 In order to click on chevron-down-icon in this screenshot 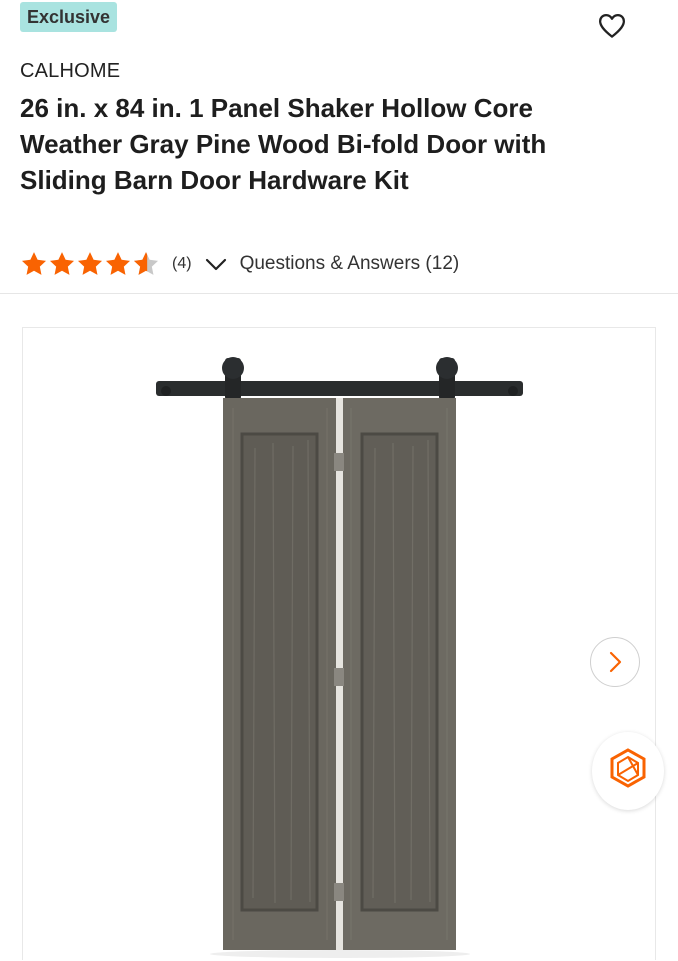, I will do `click(216, 264)`.